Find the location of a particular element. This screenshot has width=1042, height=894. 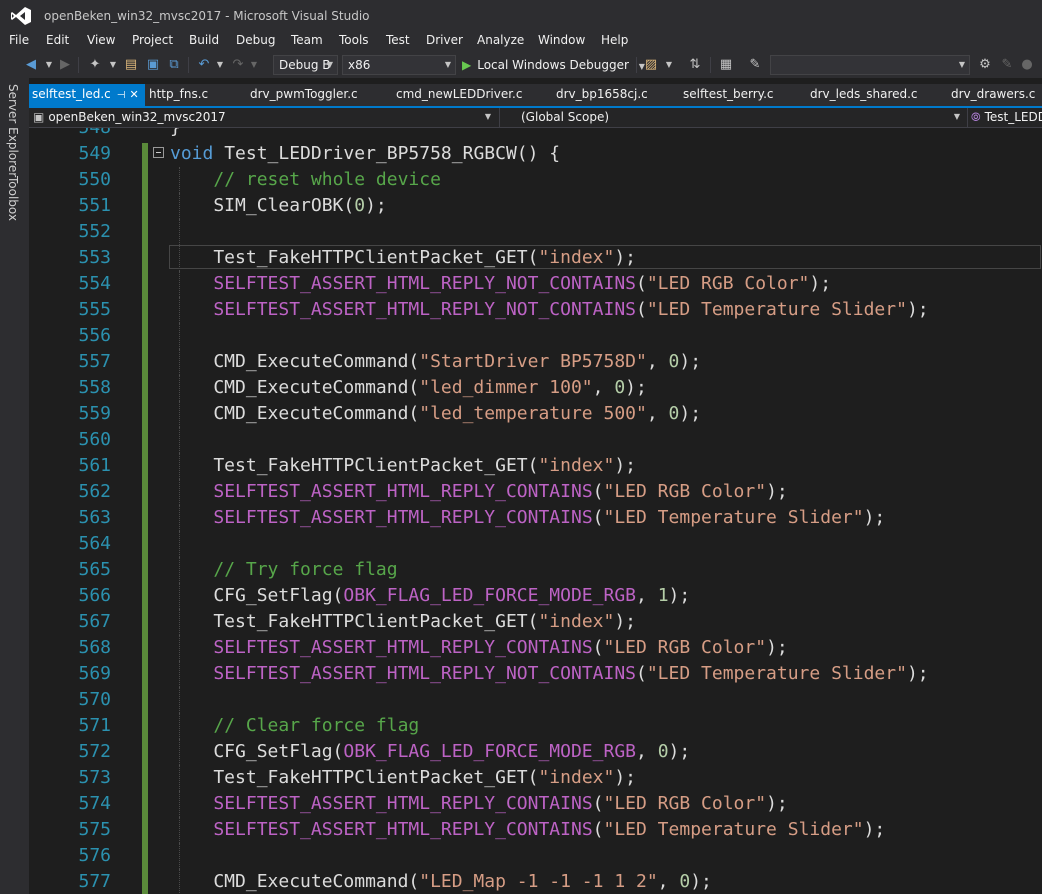

visual-studio-logo-icon is located at coordinates (21, 16).